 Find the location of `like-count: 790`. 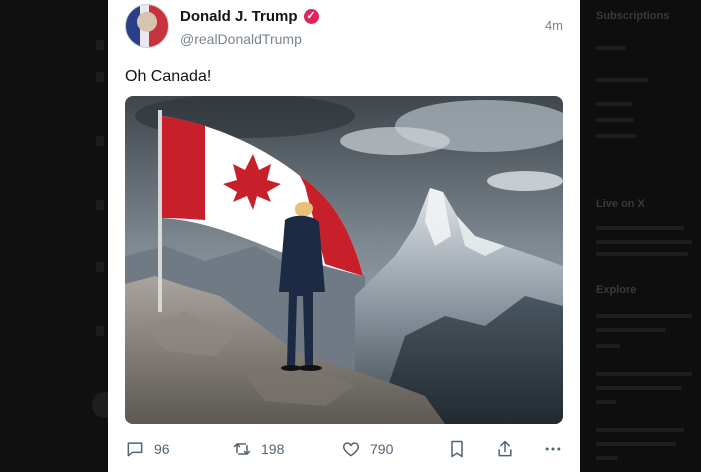

like-count: 790 is located at coordinates (382, 449).